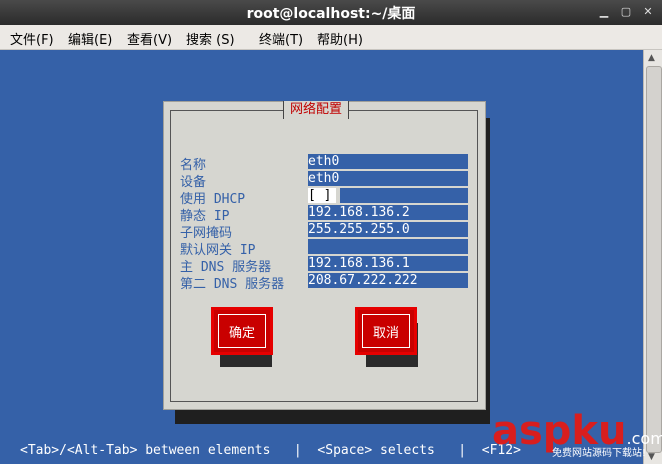 Image resolution: width=662 pixels, height=464 pixels. What do you see at coordinates (388, 229) in the screenshot?
I see `netmask-field: 255.255.255.0` at bounding box center [388, 229].